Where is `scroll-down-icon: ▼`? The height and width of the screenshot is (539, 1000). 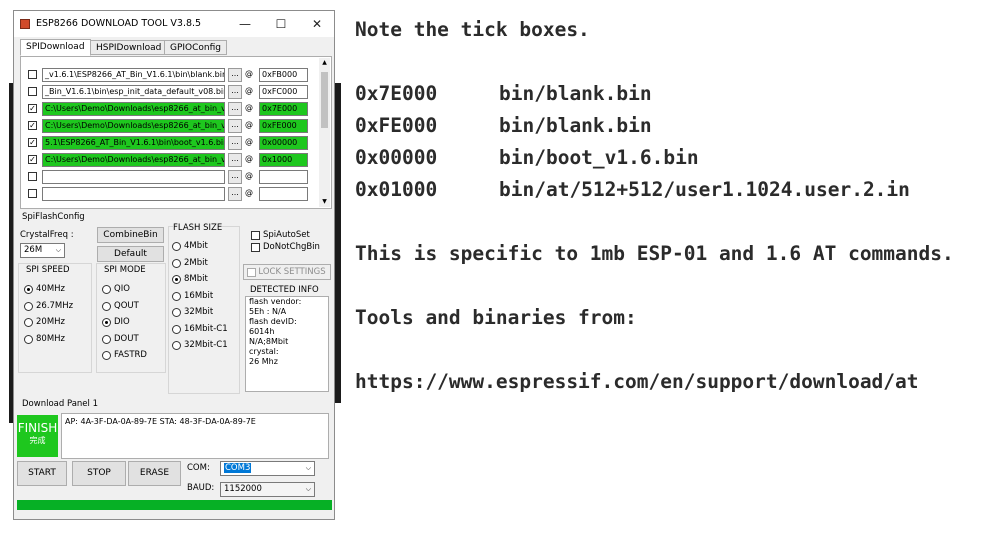 scroll-down-icon: ▼ is located at coordinates (324, 202).